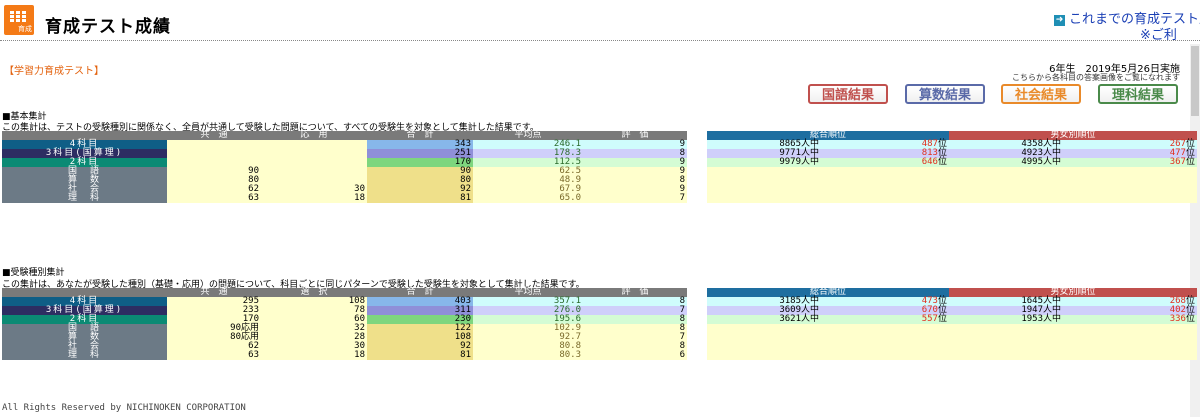 The height and width of the screenshot is (417, 1200). Describe the element at coordinates (420, 162) in the screenshot. I see `cell-total: 170` at that location.